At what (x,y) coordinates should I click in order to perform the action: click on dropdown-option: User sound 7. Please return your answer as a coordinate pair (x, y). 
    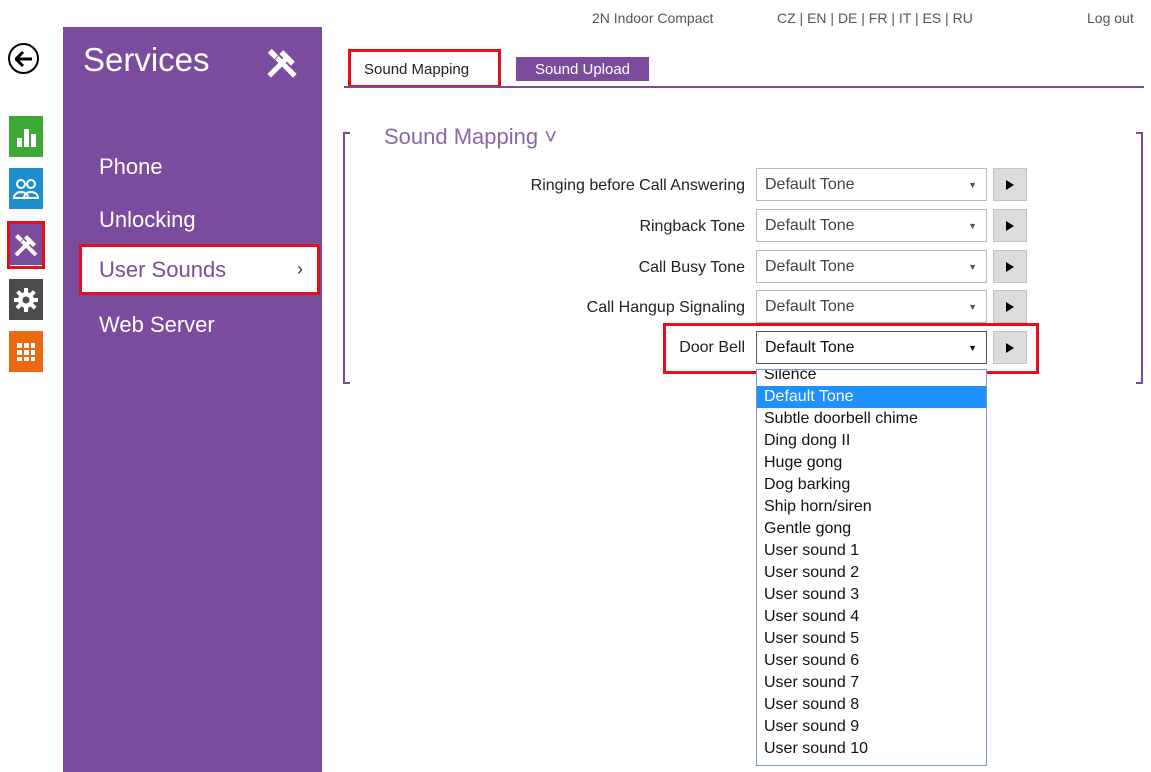
    Looking at the image, I should click on (871, 683).